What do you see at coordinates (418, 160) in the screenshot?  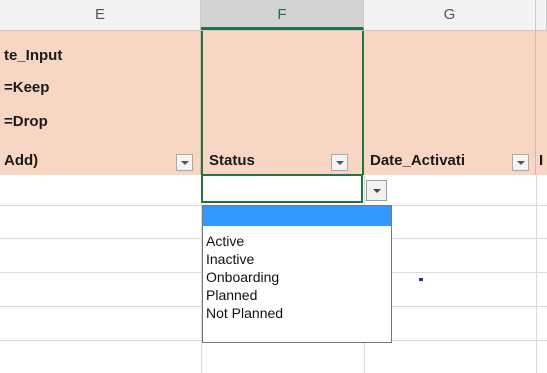 I see `header-g-label: Date_Activati` at bounding box center [418, 160].